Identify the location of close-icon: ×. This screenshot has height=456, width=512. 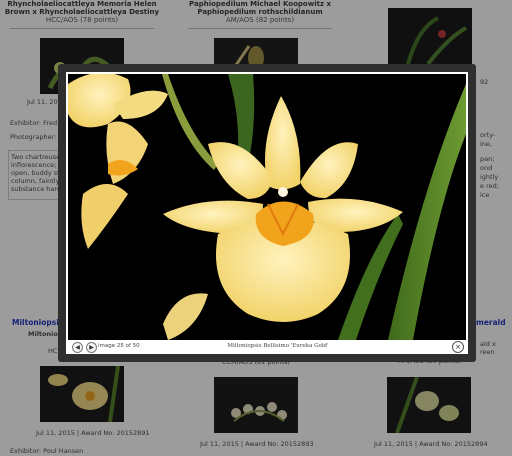
(458, 347).